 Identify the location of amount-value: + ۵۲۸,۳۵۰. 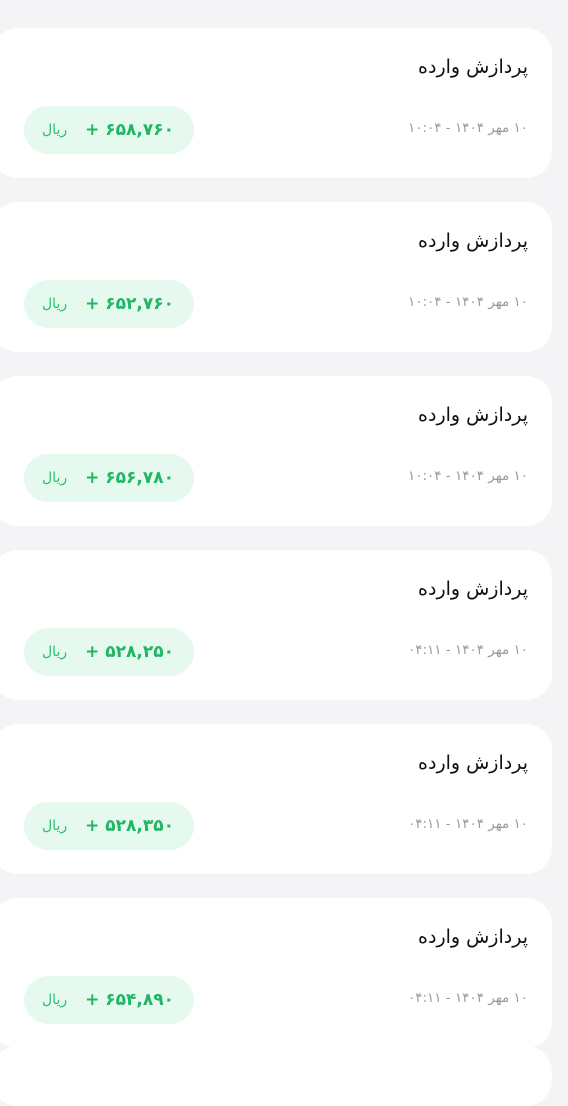
(129, 826).